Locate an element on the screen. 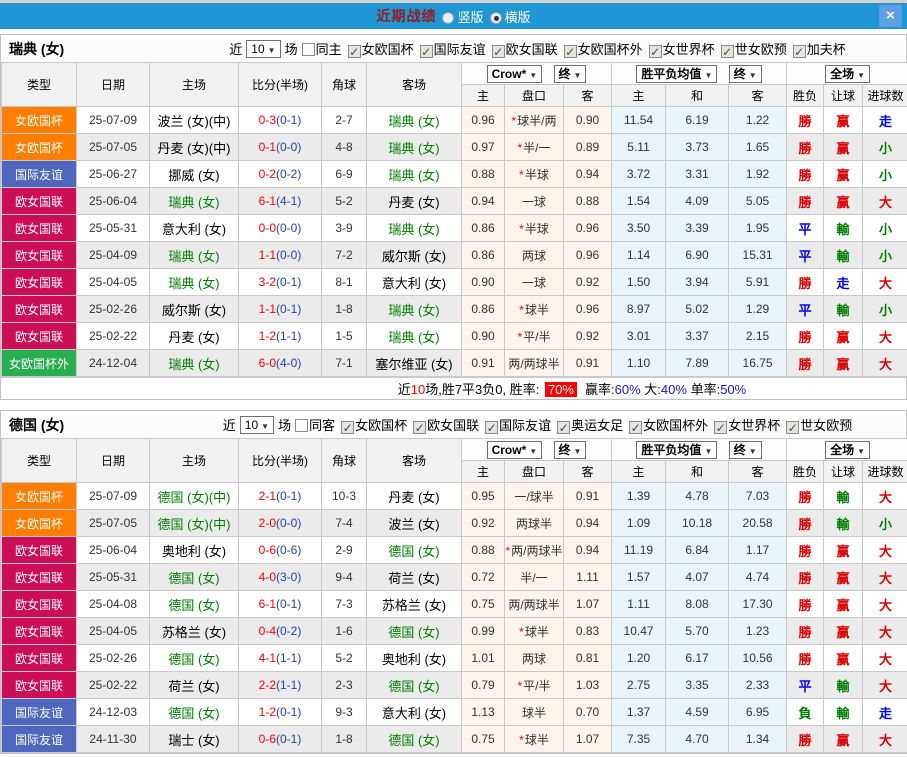 The image size is (907, 757). score-link: 1-1(0-0) is located at coordinates (280, 255).